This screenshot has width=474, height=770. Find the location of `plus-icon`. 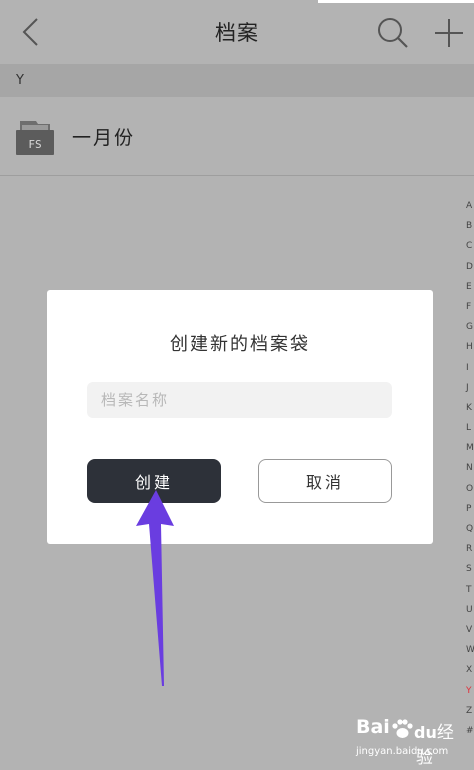

plus-icon is located at coordinates (449, 33).